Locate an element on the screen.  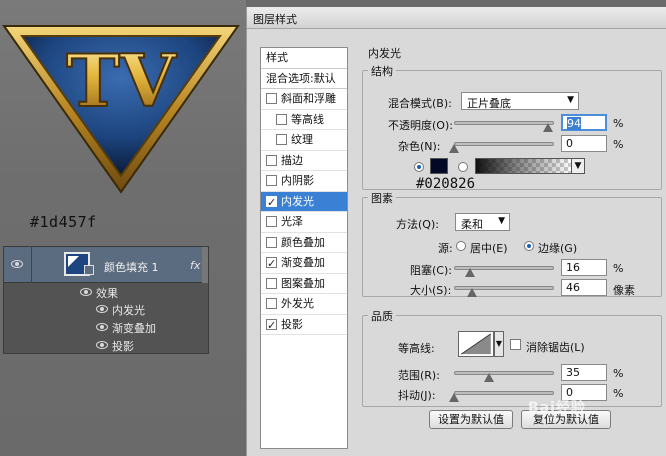
nav-item: 纹理 is located at coordinates (304, 140).